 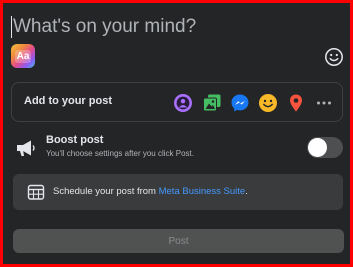 I want to click on megaphone-icon, so click(x=26, y=148).